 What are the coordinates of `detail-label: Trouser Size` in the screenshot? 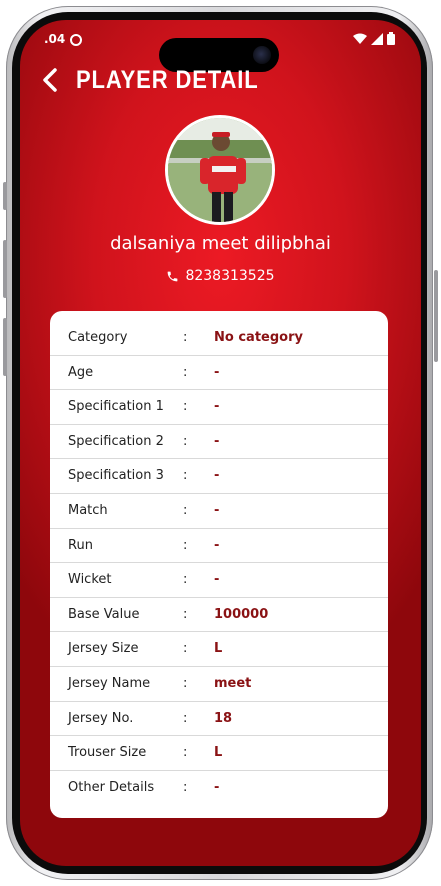 It's located at (107, 753).